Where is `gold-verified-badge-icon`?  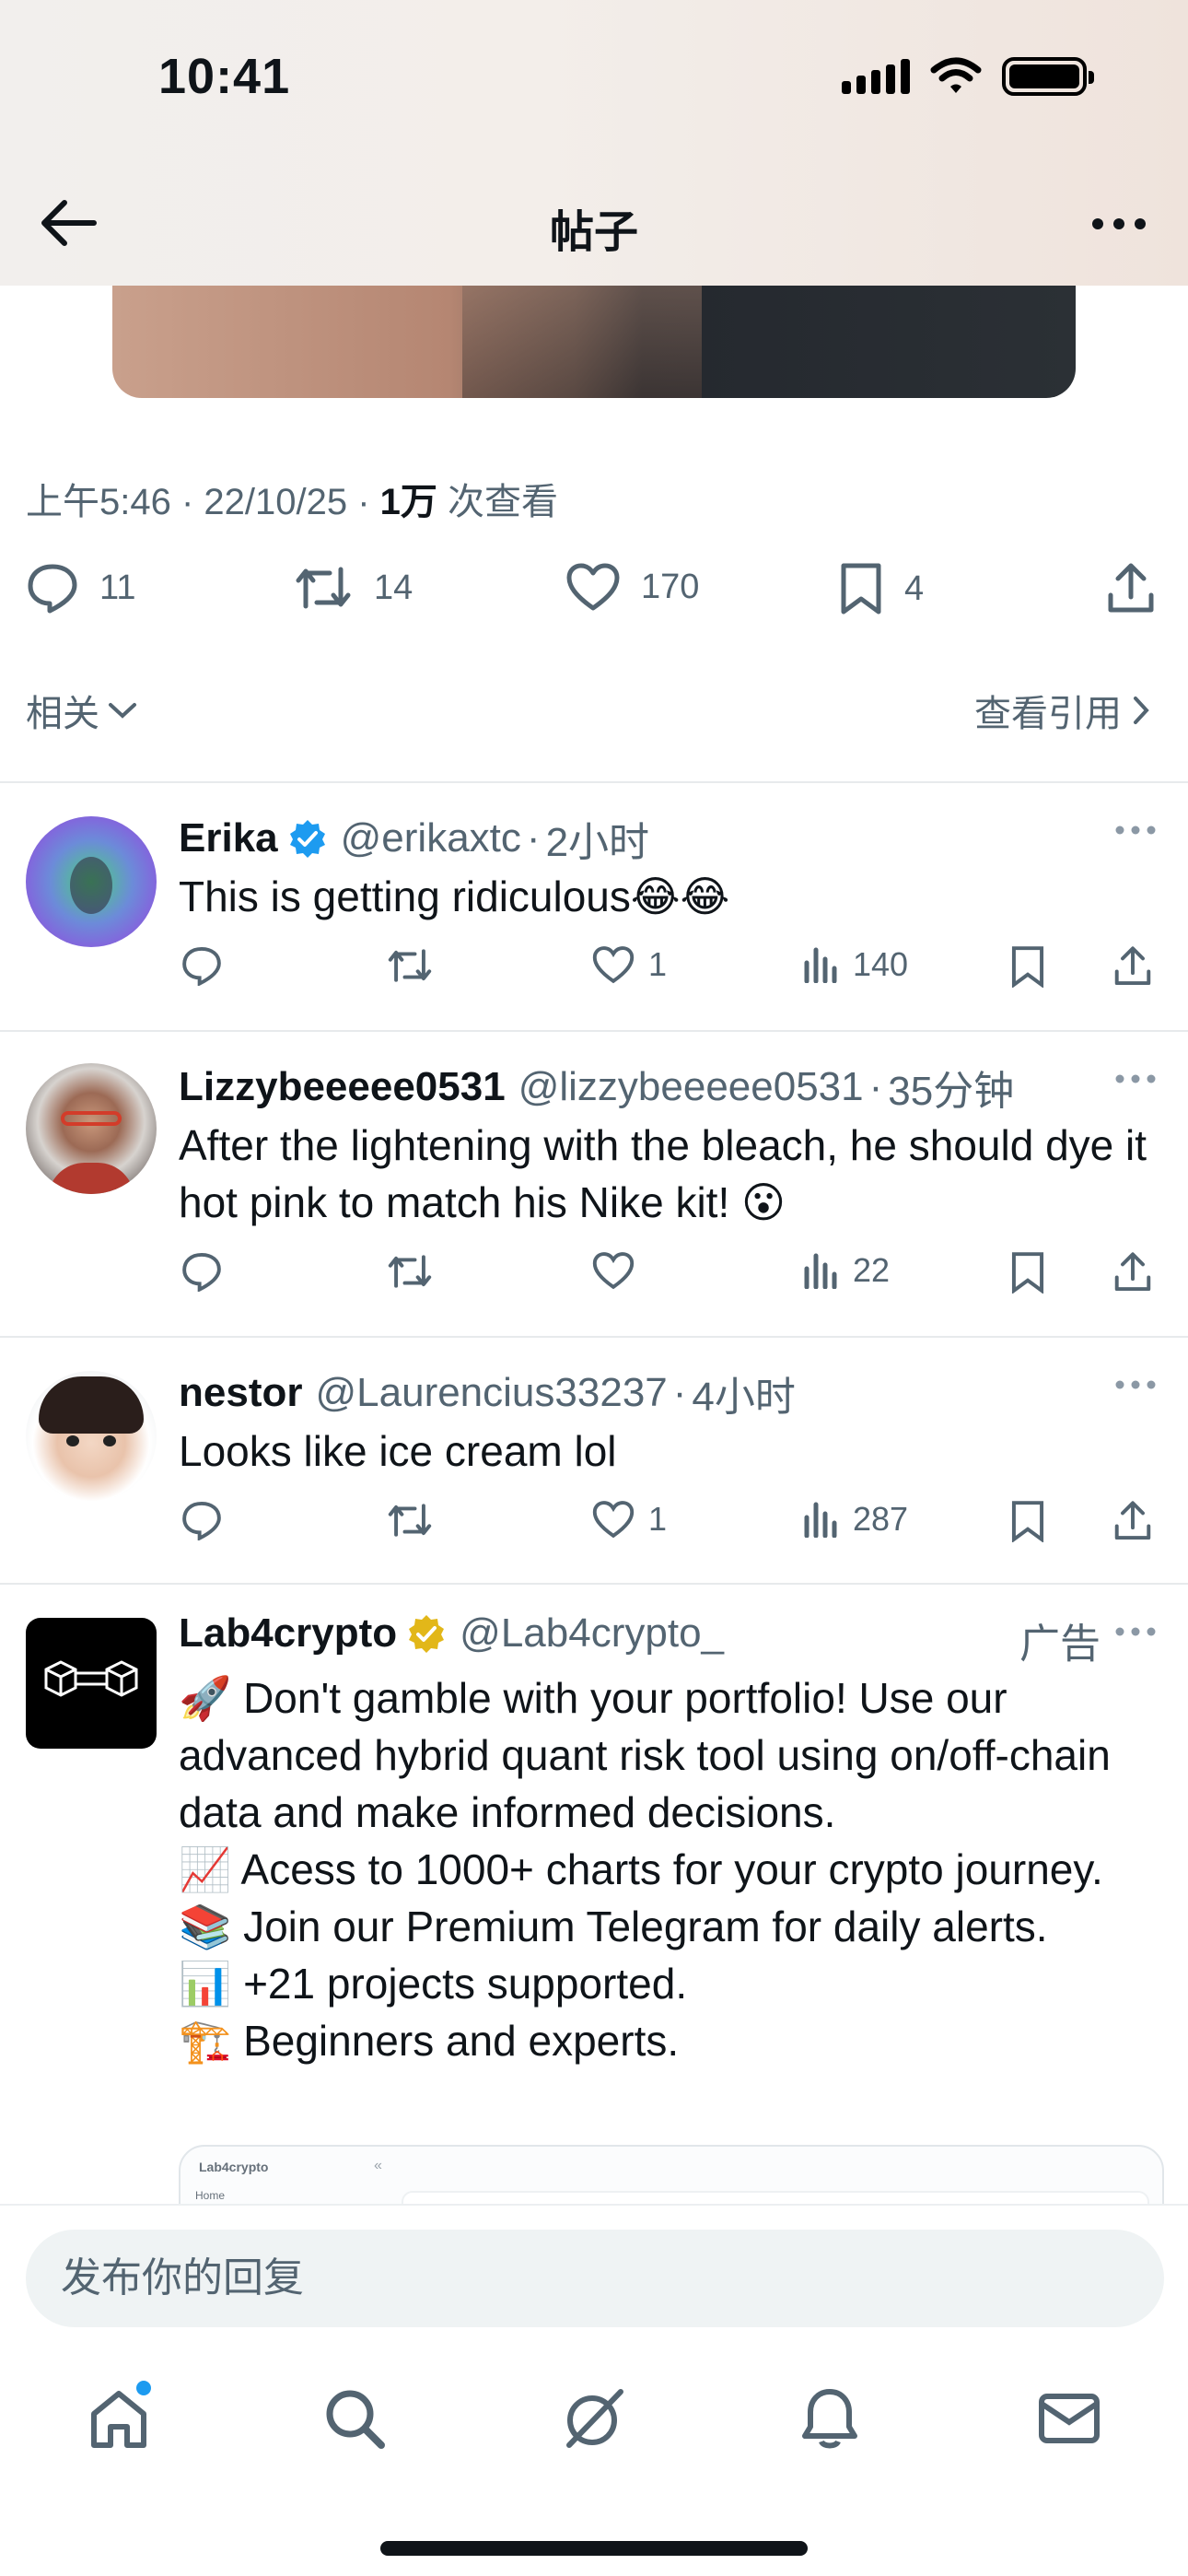 gold-verified-badge-icon is located at coordinates (427, 1634).